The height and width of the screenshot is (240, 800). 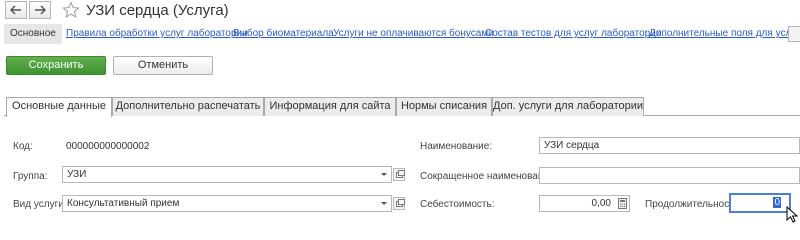 What do you see at coordinates (399, 203) in the screenshot?
I see `open-service-type-icon` at bounding box center [399, 203].